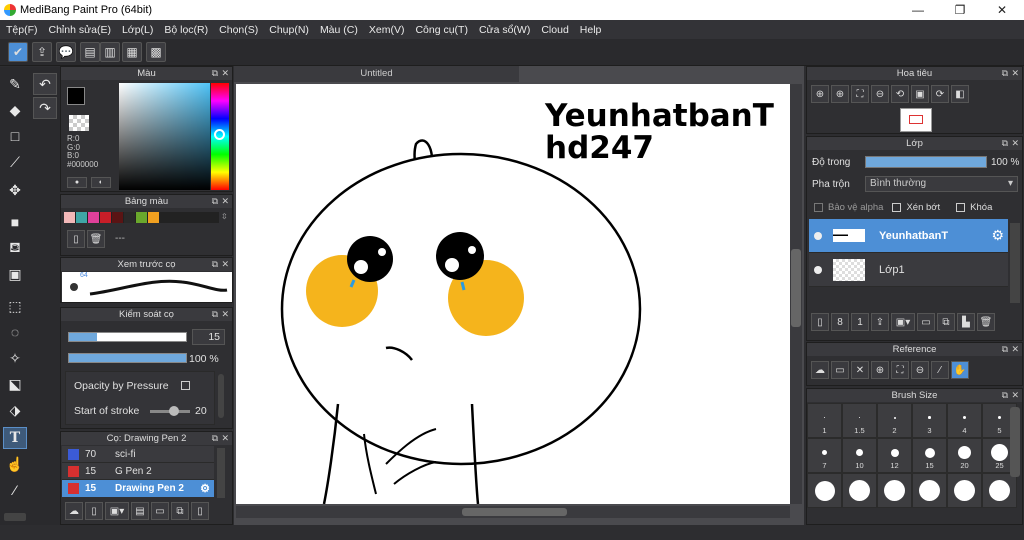 The width and height of the screenshot is (1024, 540). Describe the element at coordinates (127, 337) in the screenshot. I see `brush-size-slider` at that location.